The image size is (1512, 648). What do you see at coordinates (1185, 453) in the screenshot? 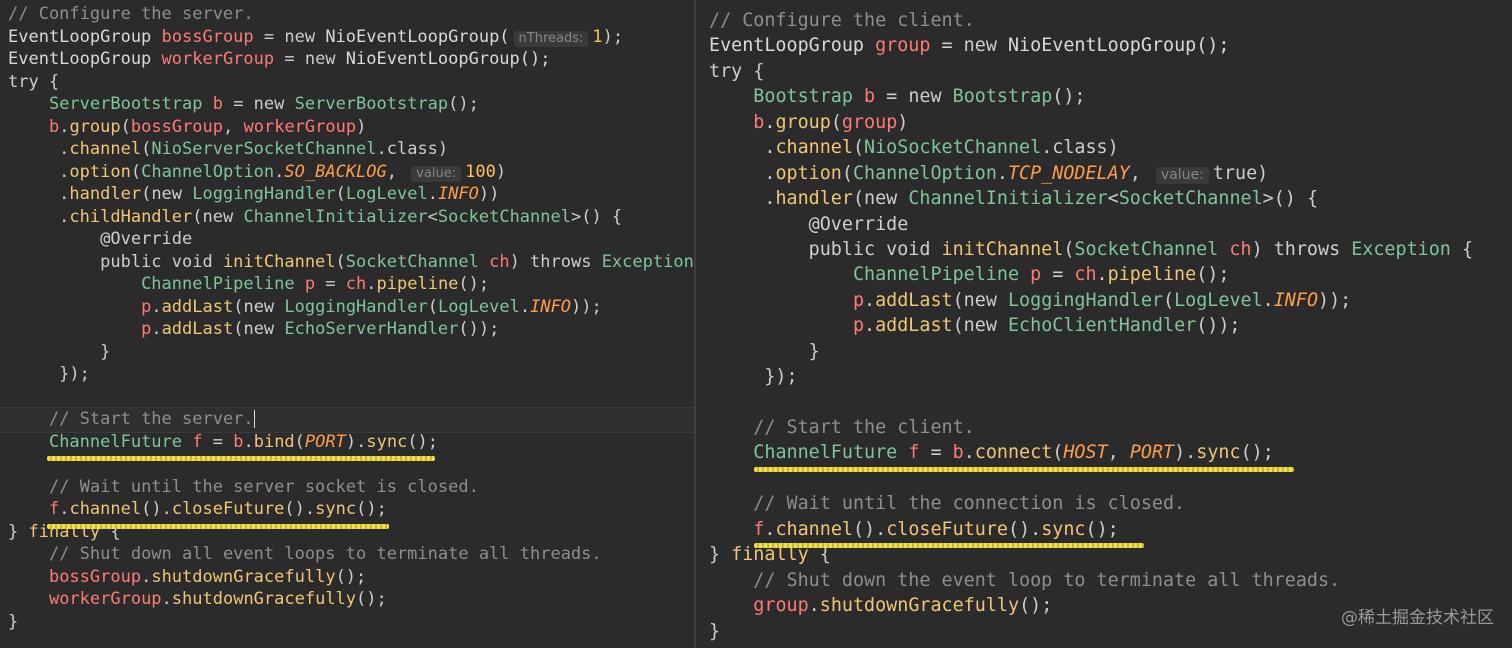
I see `code-token: ).` at bounding box center [1185, 453].